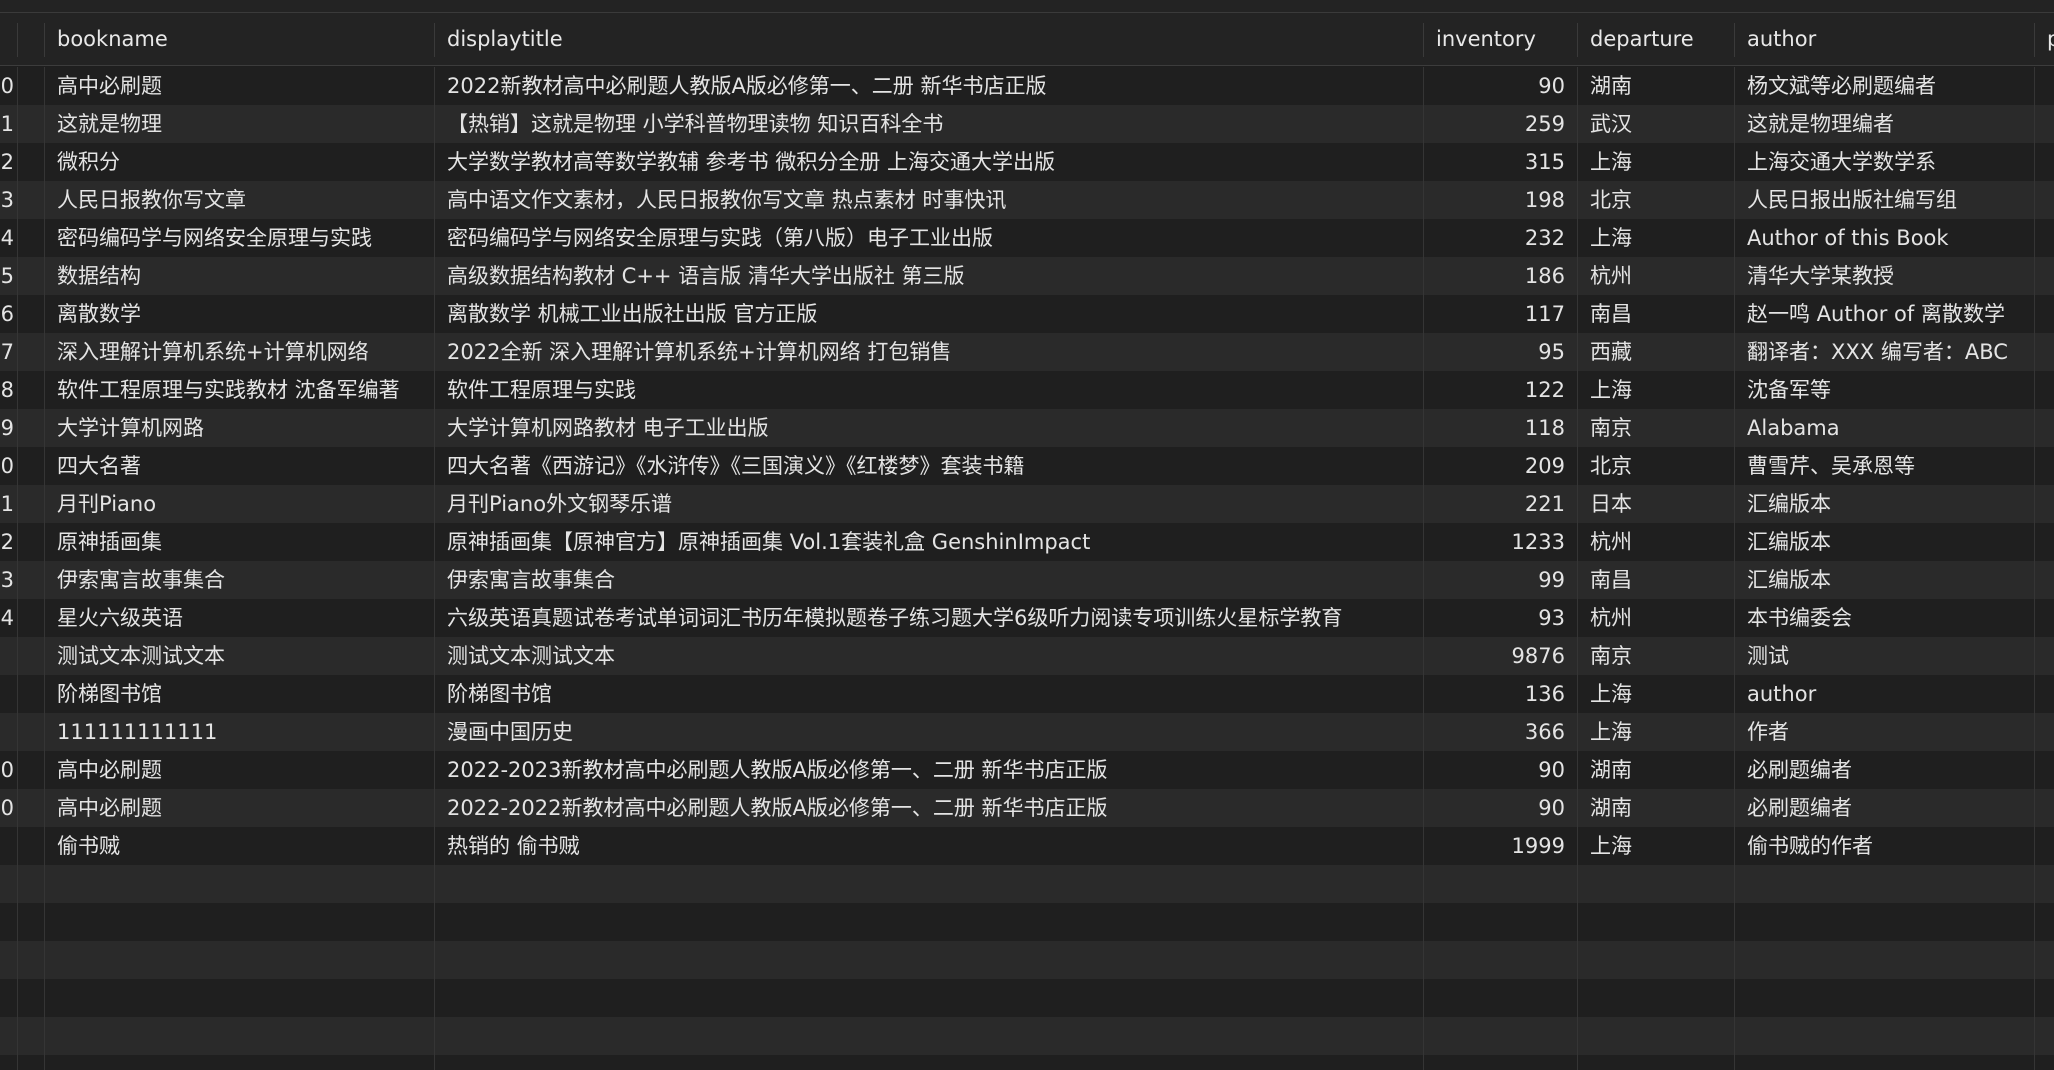 Image resolution: width=2054 pixels, height=1070 pixels. I want to click on cell-inventory: 232, so click(1500, 238).